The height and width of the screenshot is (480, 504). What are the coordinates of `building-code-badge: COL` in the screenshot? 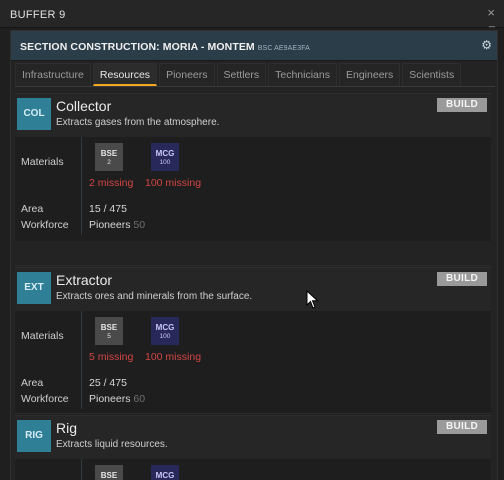 It's located at (34, 114).